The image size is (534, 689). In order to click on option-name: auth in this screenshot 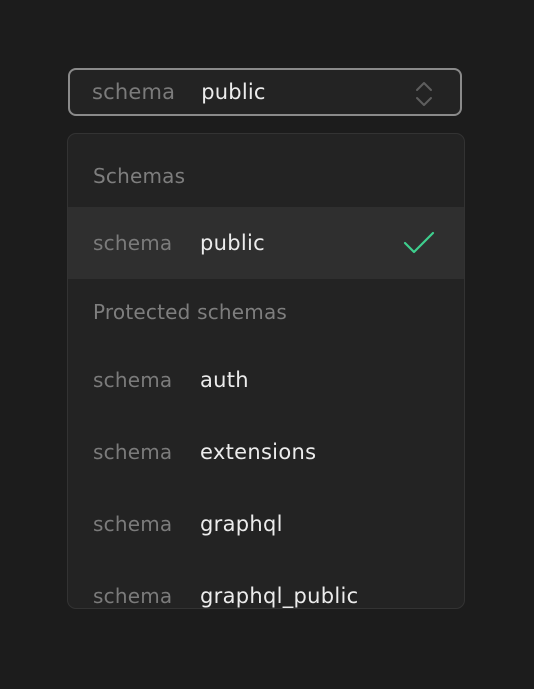, I will do `click(224, 380)`.